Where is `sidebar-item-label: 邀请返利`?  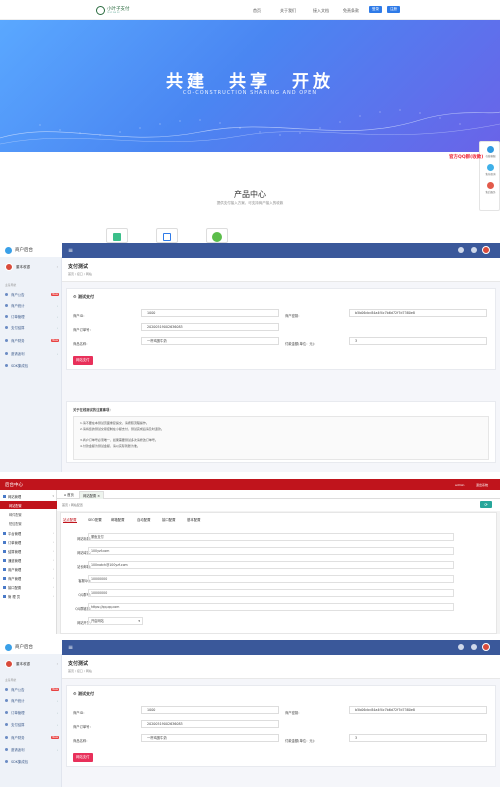 sidebar-item-label: 邀请返利 is located at coordinates (18, 750).